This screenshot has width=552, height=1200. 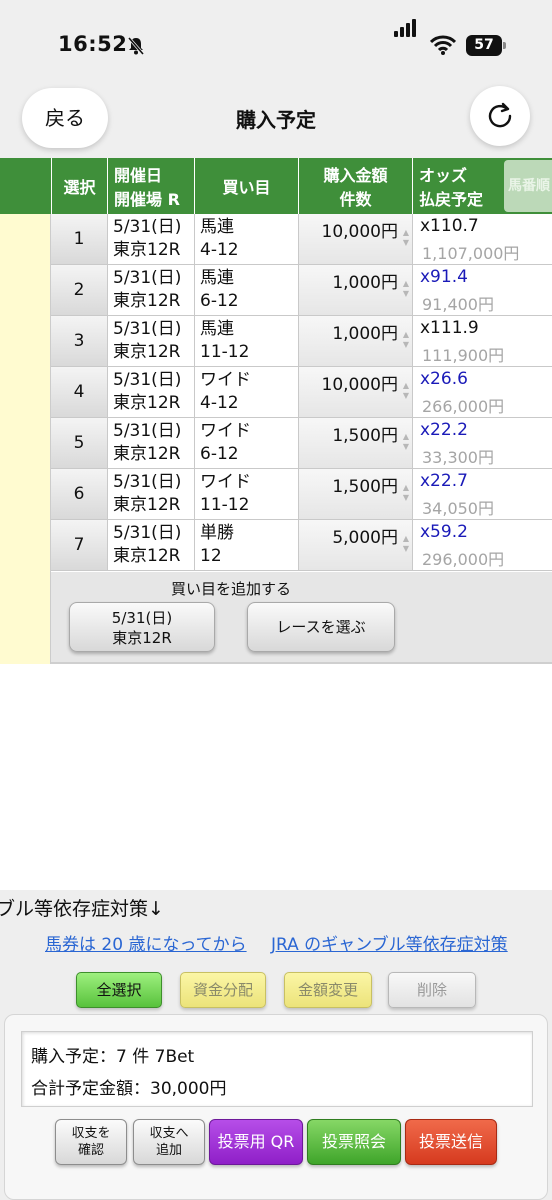 I want to click on wifi-icon, so click(x=443, y=45).